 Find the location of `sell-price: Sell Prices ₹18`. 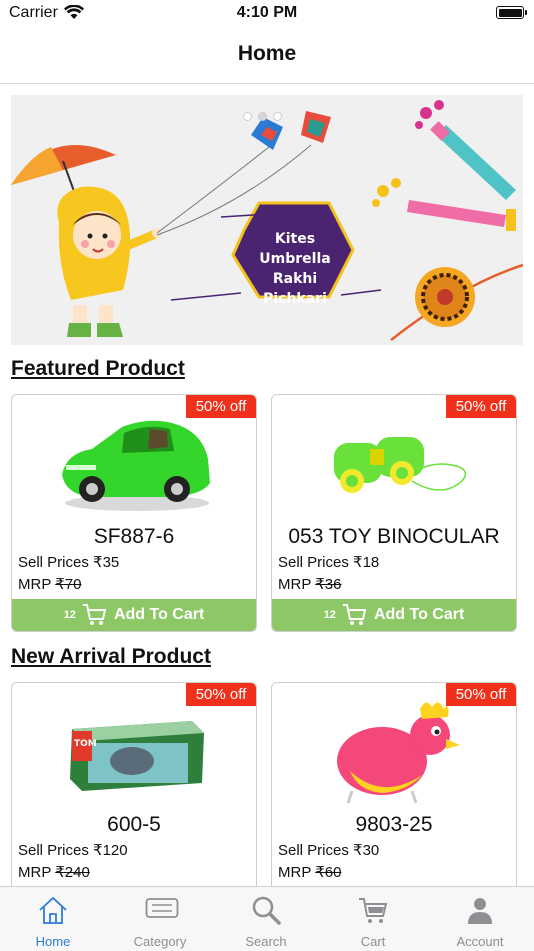

sell-price: Sell Prices ₹18 is located at coordinates (328, 562).